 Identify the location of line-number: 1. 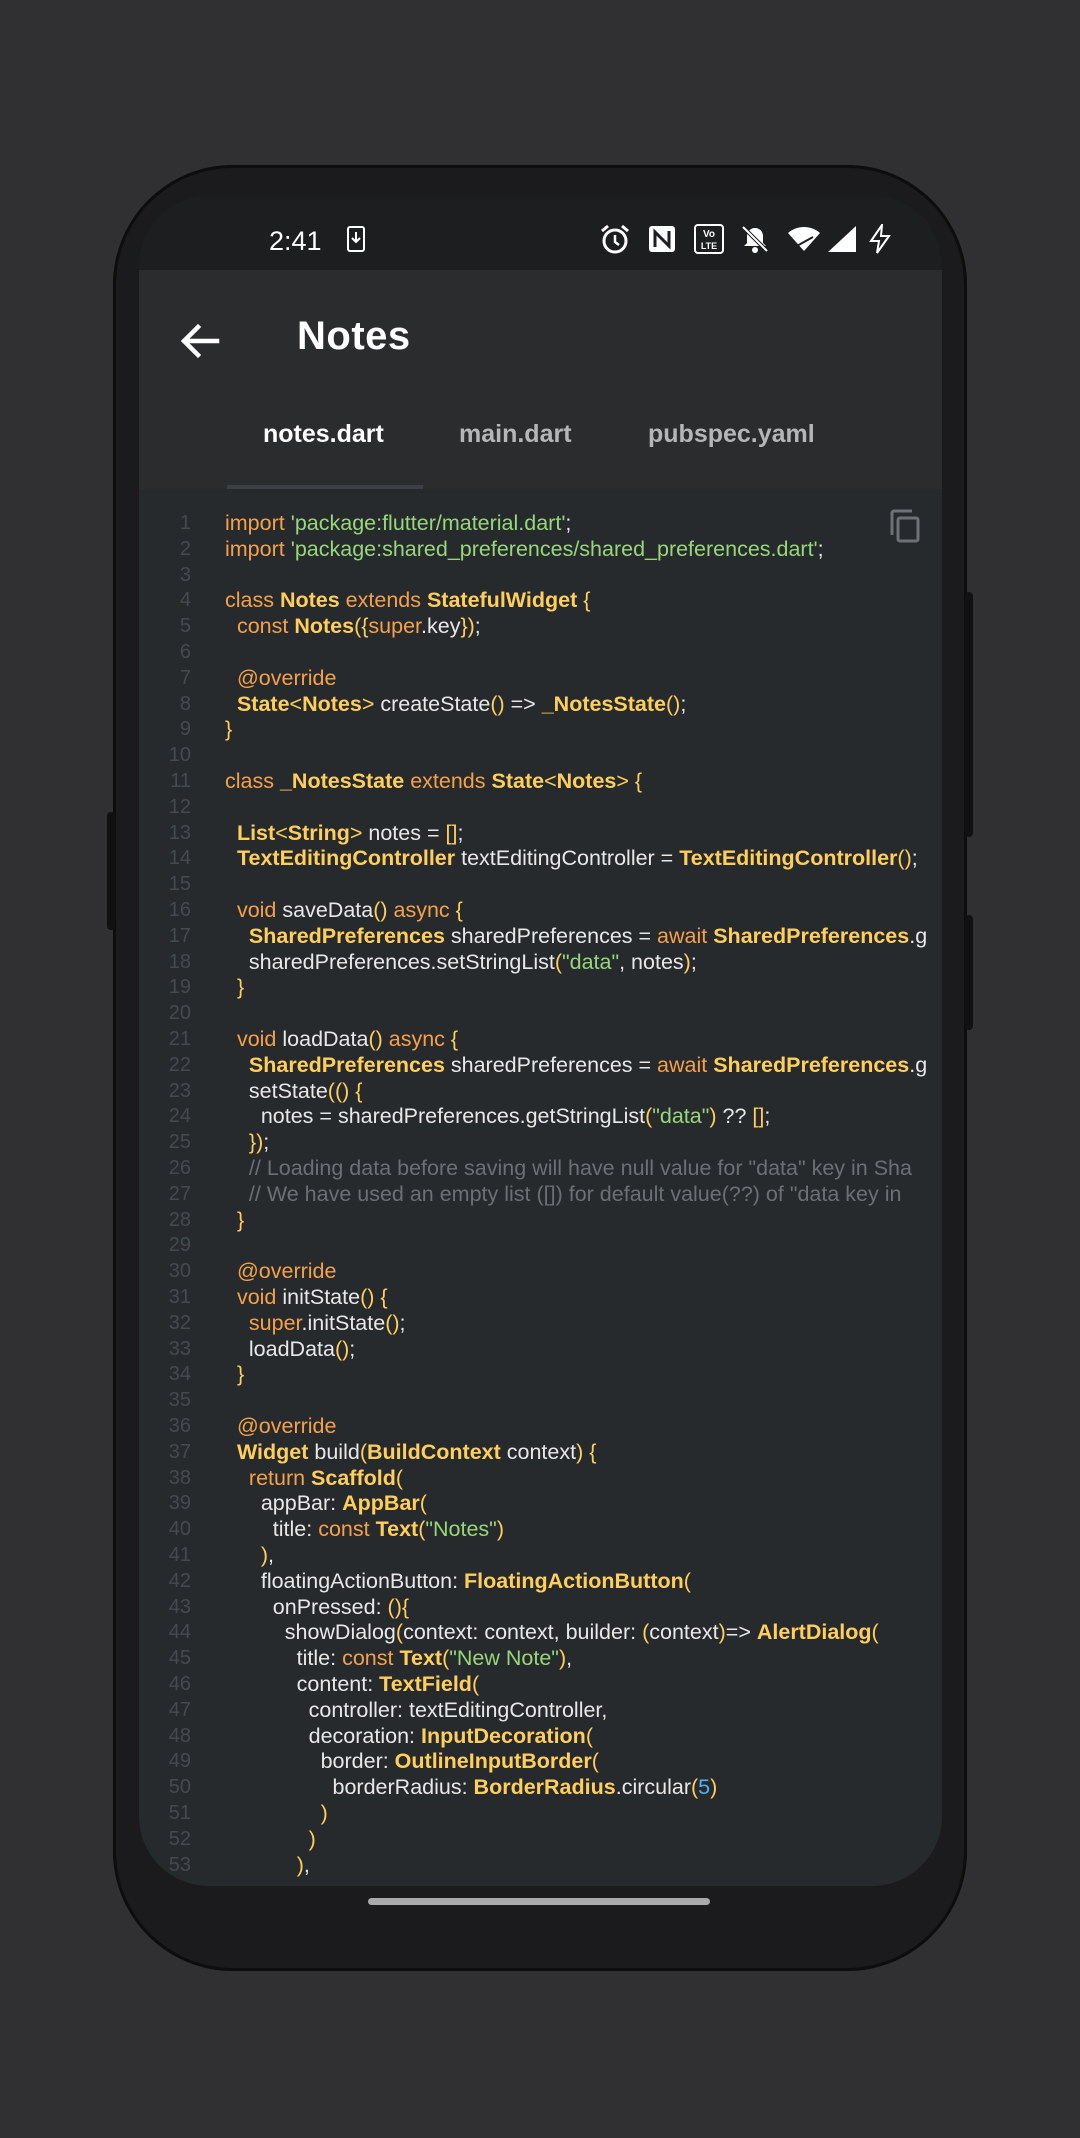
(185, 523).